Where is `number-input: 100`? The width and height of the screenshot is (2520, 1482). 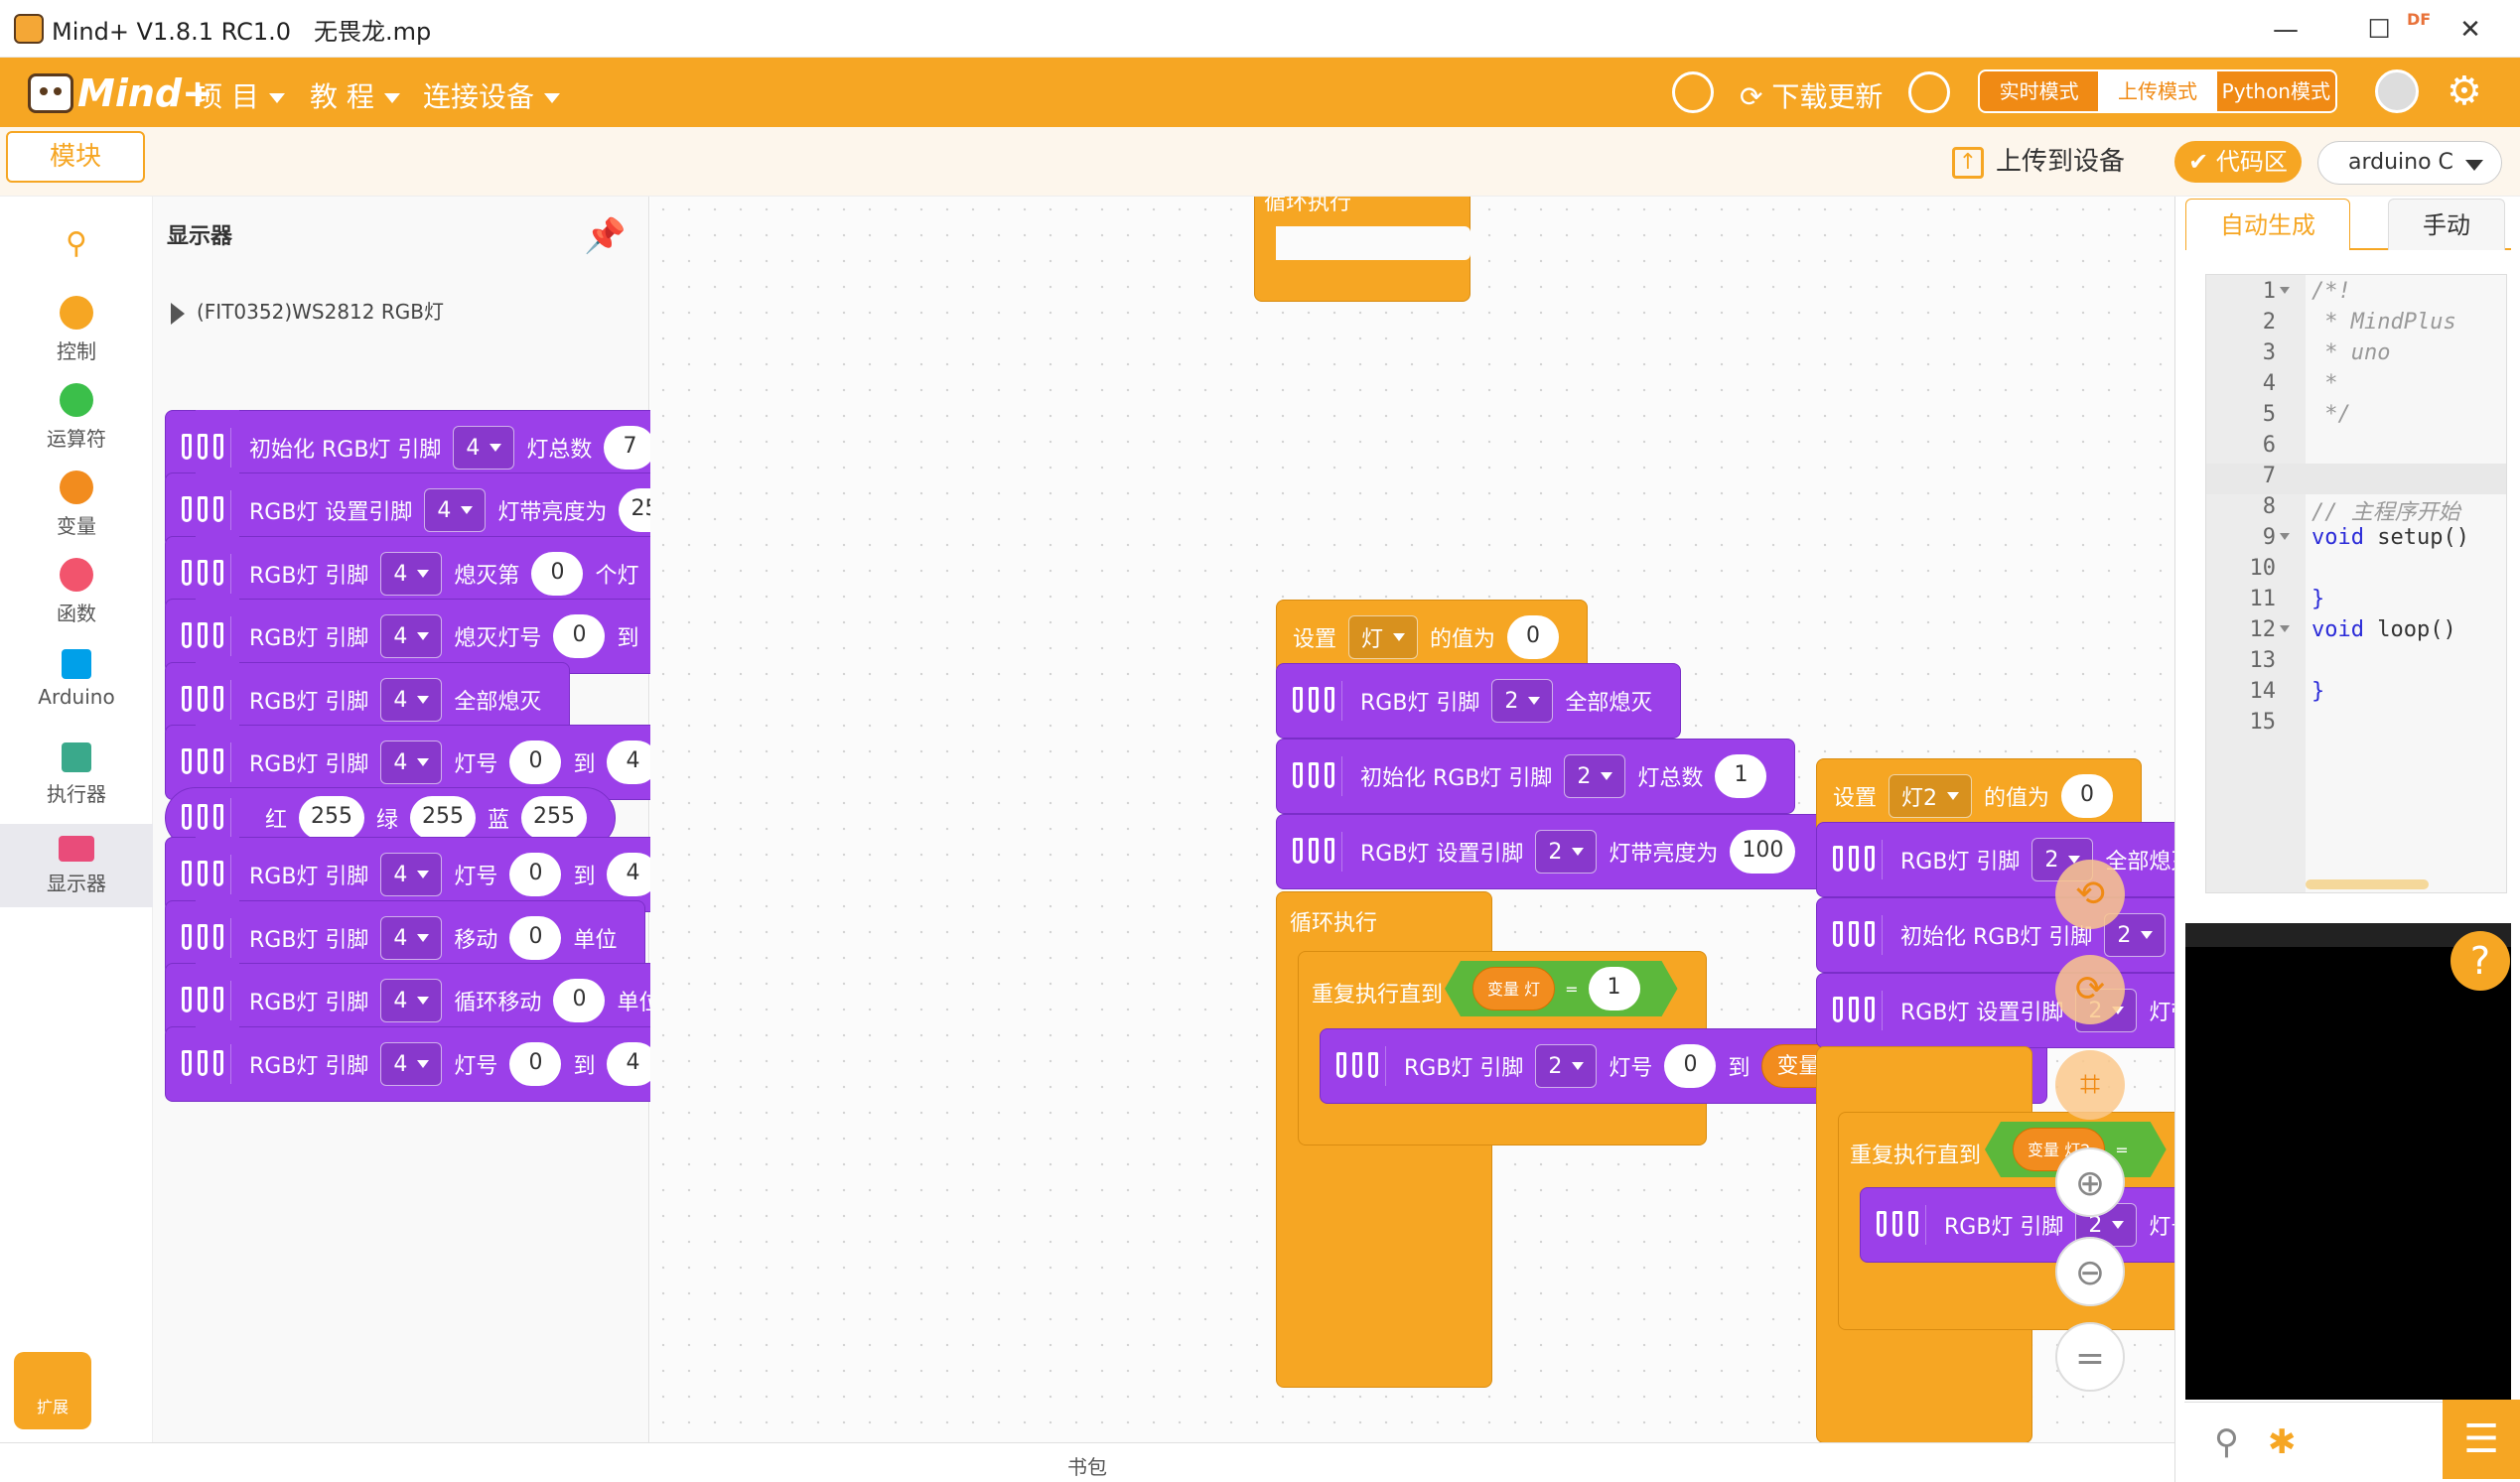
number-input: 100 is located at coordinates (1763, 852).